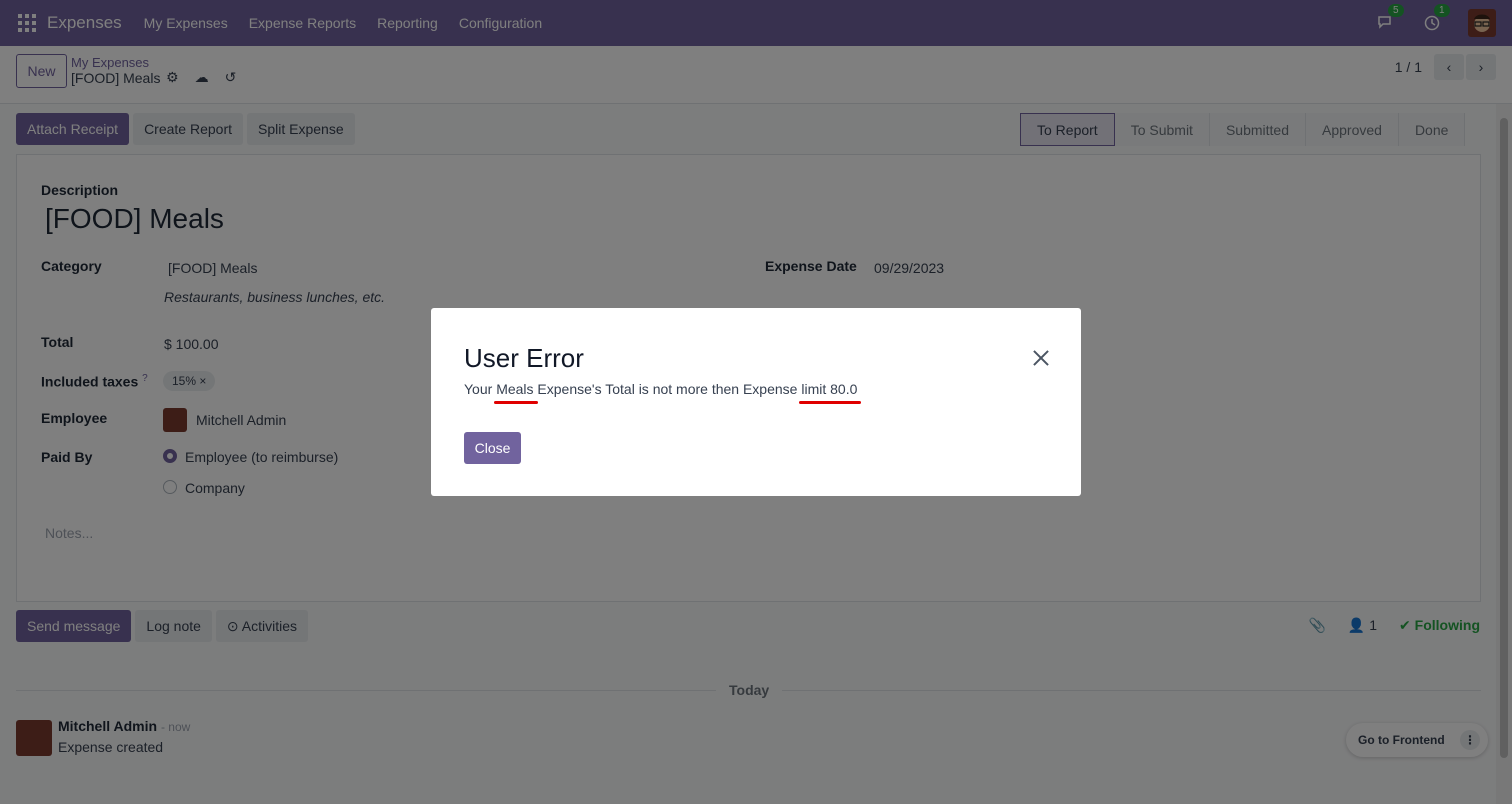 The width and height of the screenshot is (1512, 804). Describe the element at coordinates (524, 358) in the screenshot. I see `dialog-title: User Error` at that location.